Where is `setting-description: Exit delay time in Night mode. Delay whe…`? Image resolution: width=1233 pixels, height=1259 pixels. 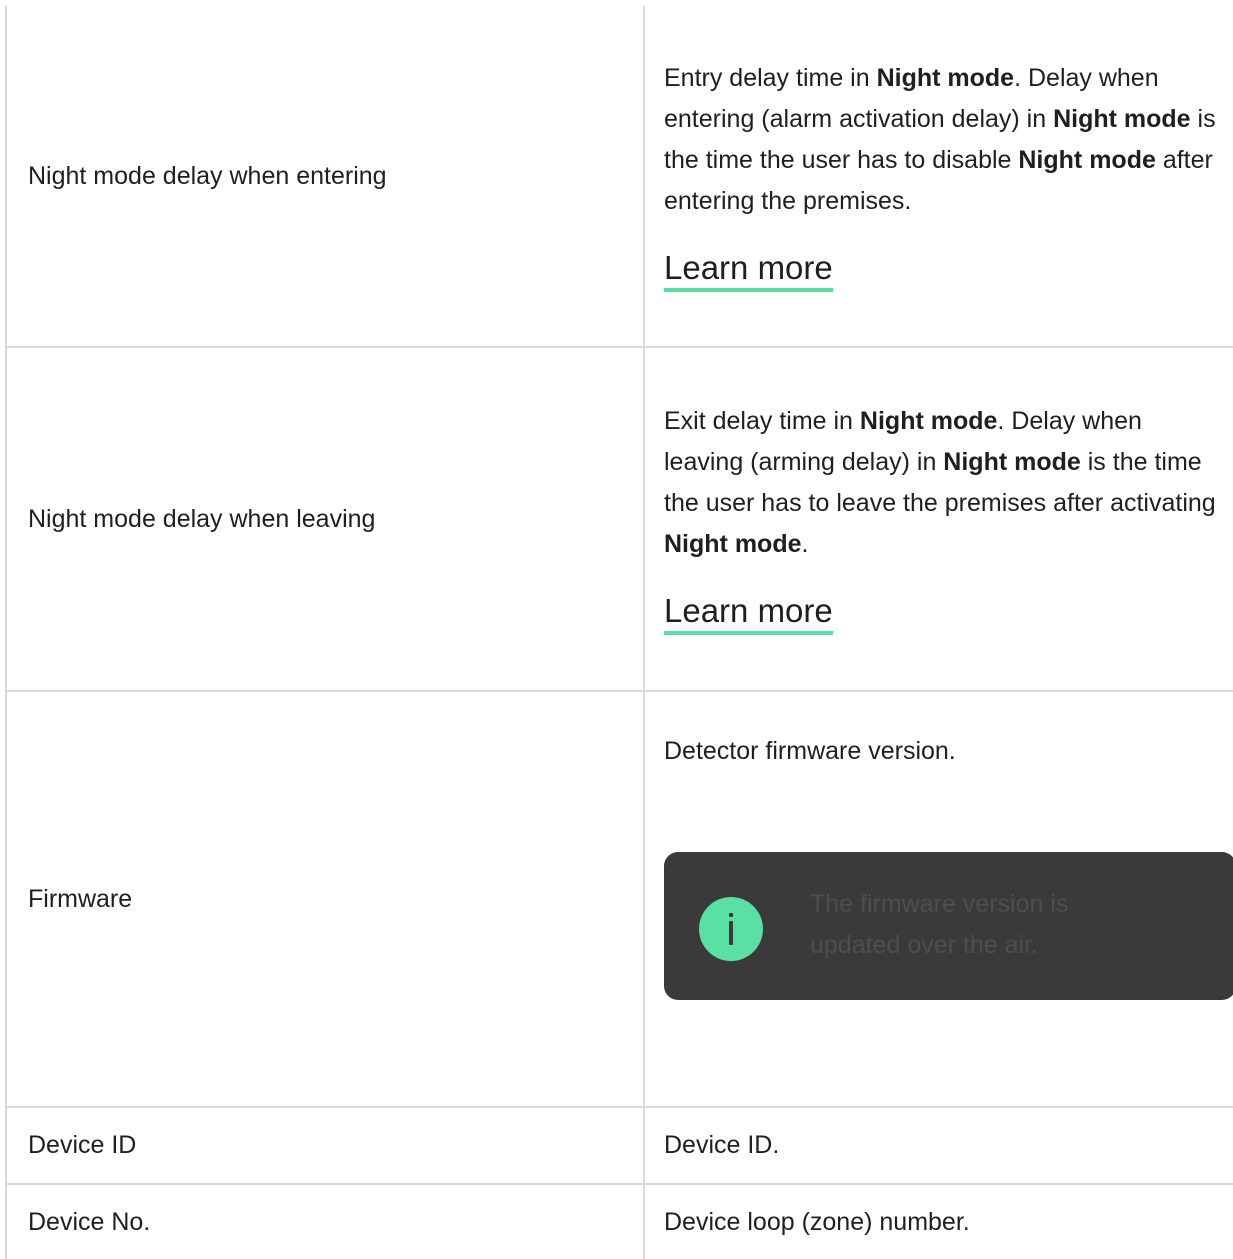 setting-description: Exit delay time in Night mode. Delay whe… is located at coordinates (938, 519).